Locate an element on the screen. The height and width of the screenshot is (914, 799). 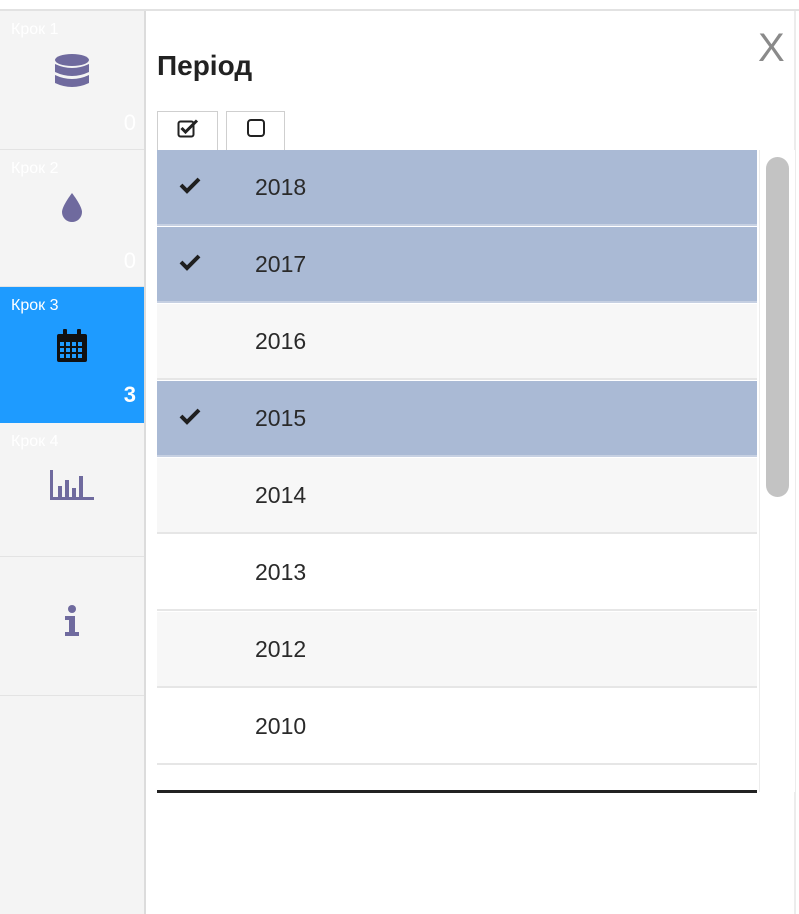
year-label: 2013 is located at coordinates (281, 572).